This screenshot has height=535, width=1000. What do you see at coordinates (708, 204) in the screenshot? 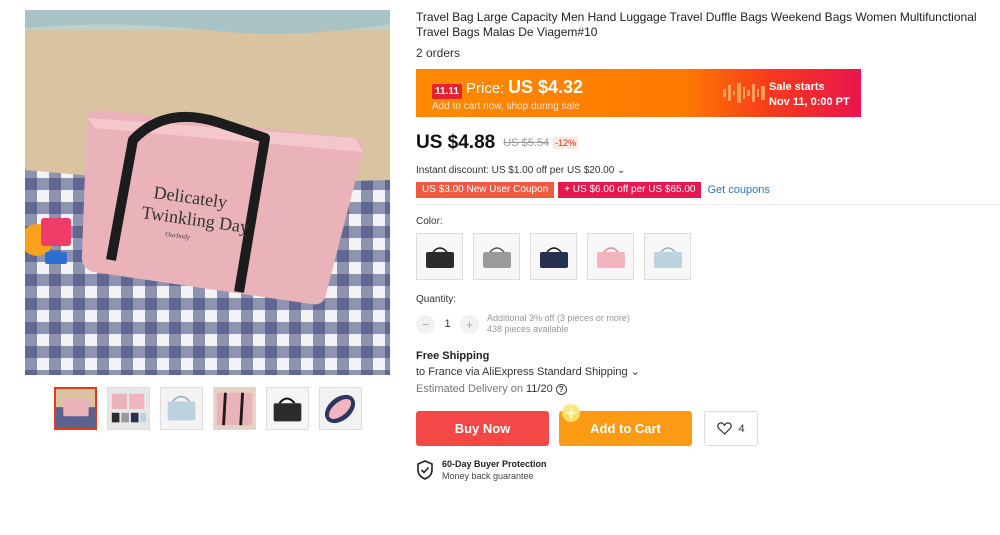
I see `divider` at bounding box center [708, 204].